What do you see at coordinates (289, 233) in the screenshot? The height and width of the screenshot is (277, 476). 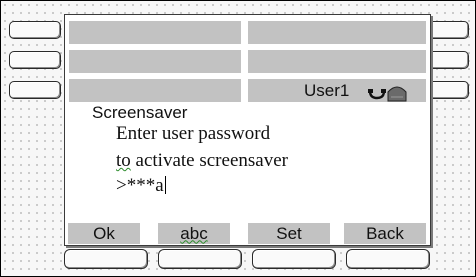 I see `softkey-label-set: Set` at bounding box center [289, 233].